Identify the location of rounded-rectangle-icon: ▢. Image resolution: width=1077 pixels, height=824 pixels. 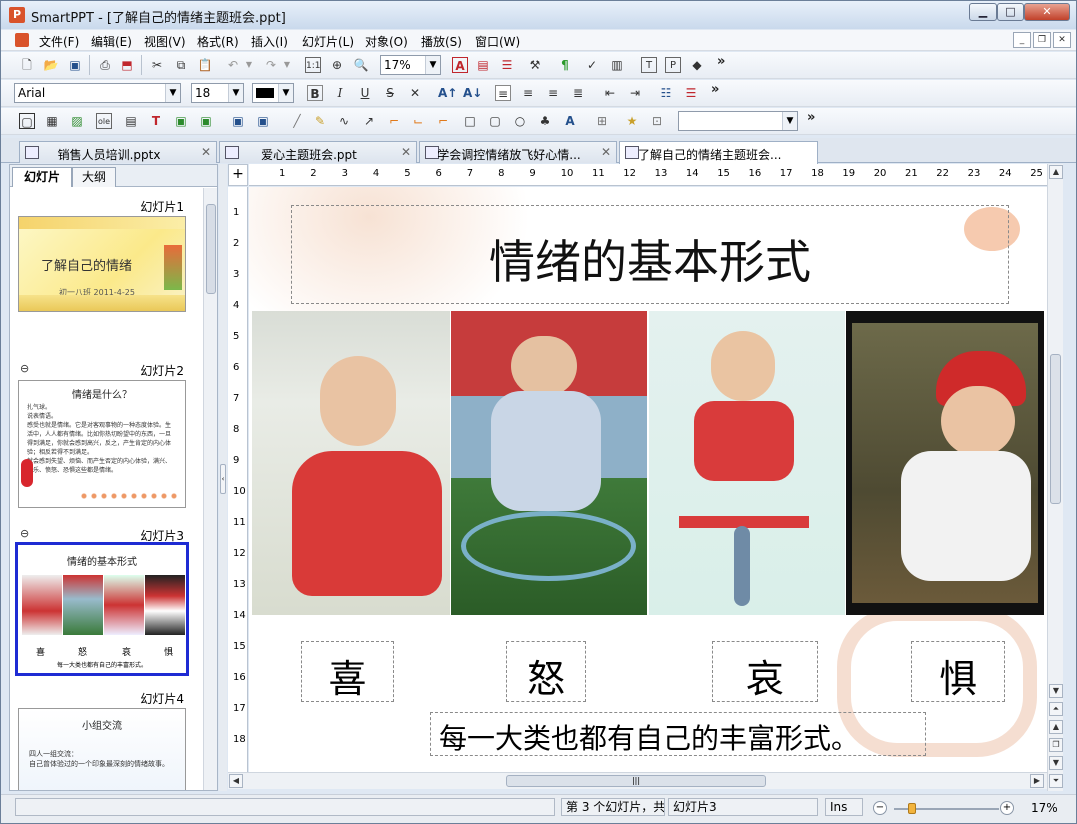
(495, 121).